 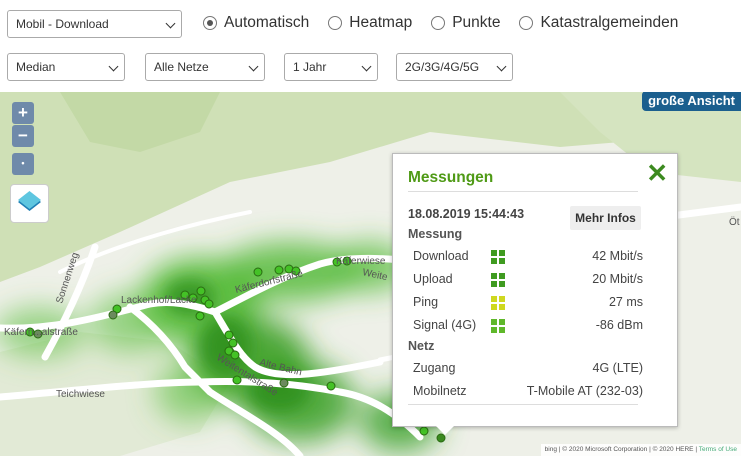 What do you see at coordinates (310, 67) in the screenshot?
I see `time-period-value: 1 Jahr` at bounding box center [310, 67].